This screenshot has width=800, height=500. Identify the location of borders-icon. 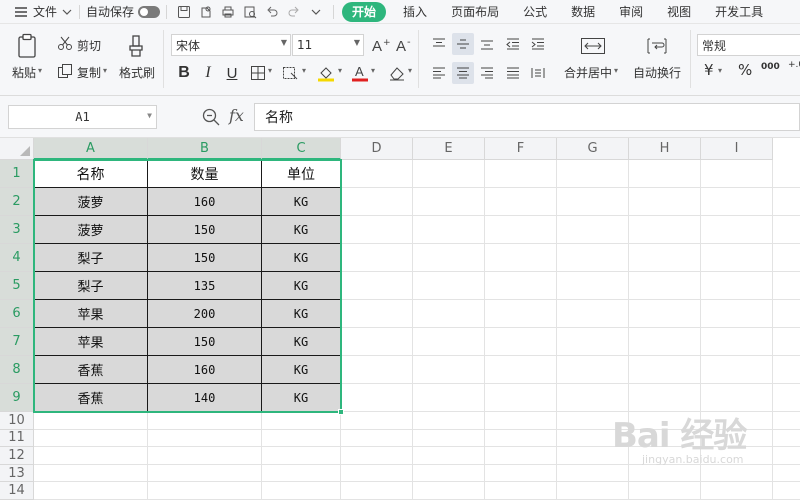
(258, 73).